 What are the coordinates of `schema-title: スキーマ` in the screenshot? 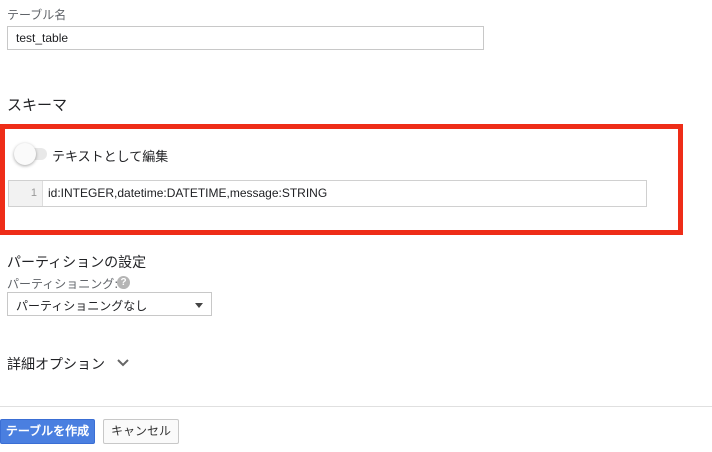 It's located at (37, 105).